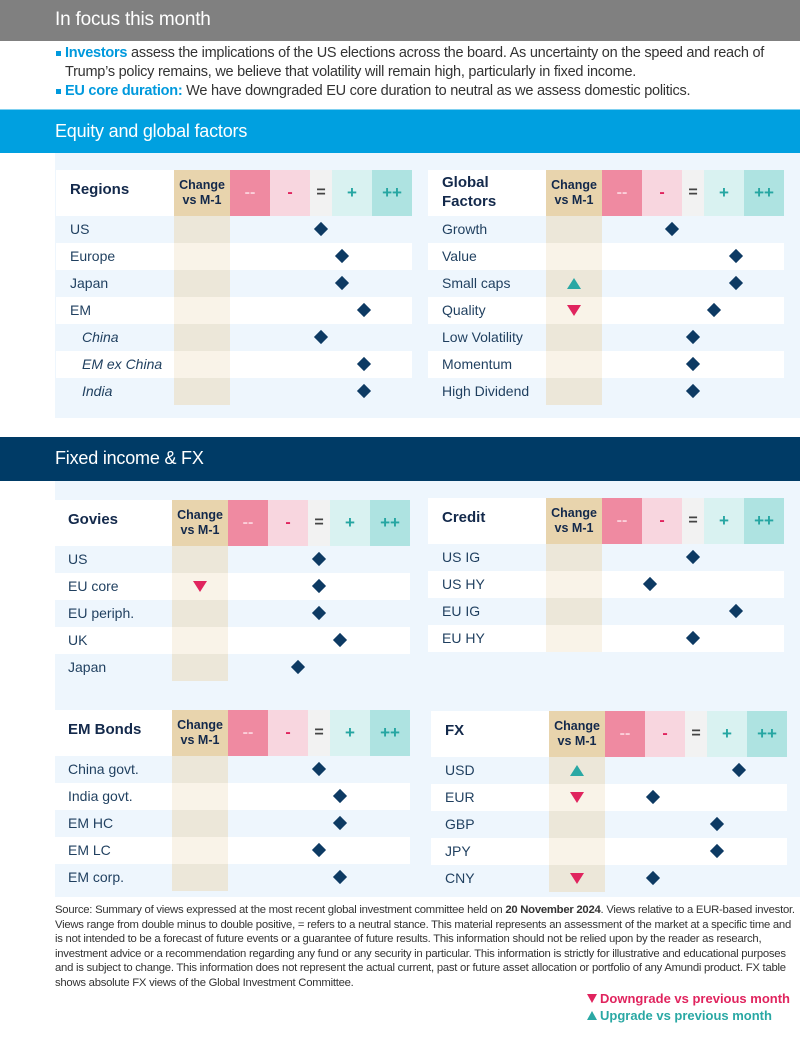  Describe the element at coordinates (464, 310) in the screenshot. I see `row-label: Quality` at that location.